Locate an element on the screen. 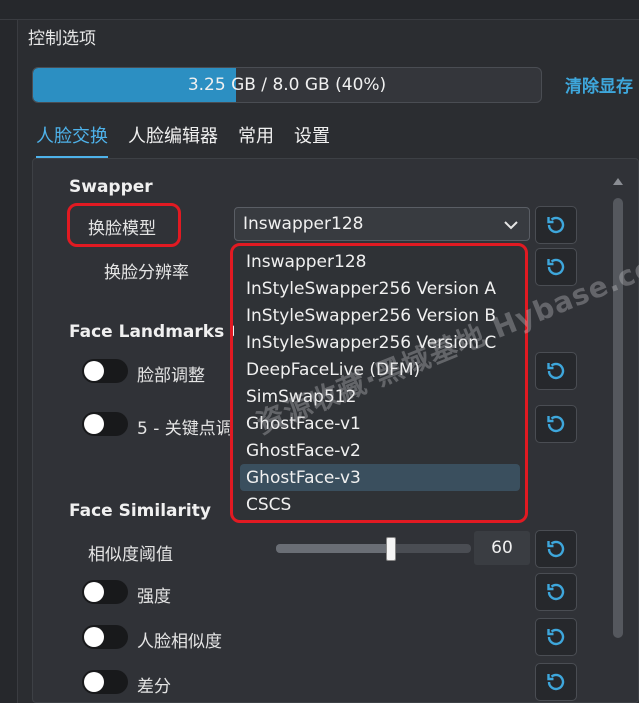  reset-swapper-model-button is located at coordinates (556, 225).